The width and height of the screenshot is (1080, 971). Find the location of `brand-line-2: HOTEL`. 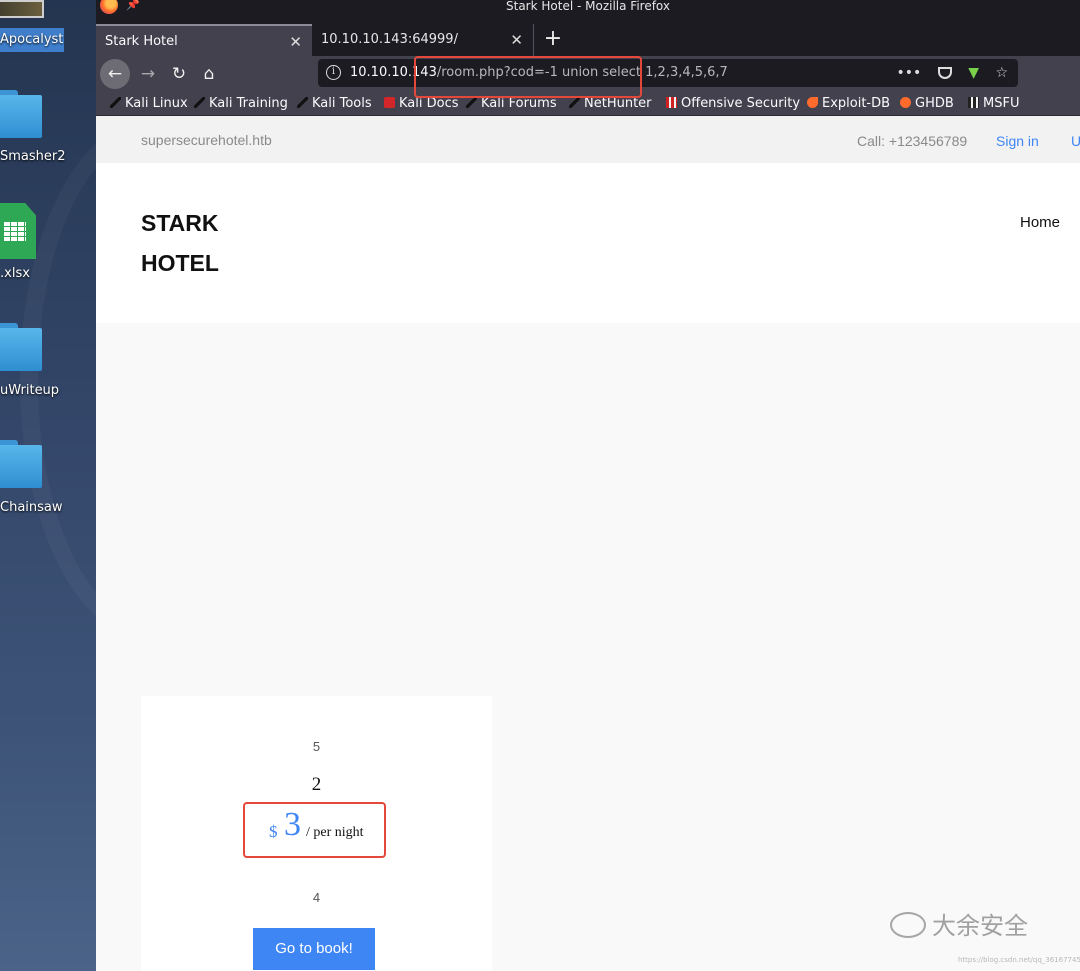

brand-line-2: HOTEL is located at coordinates (180, 263).